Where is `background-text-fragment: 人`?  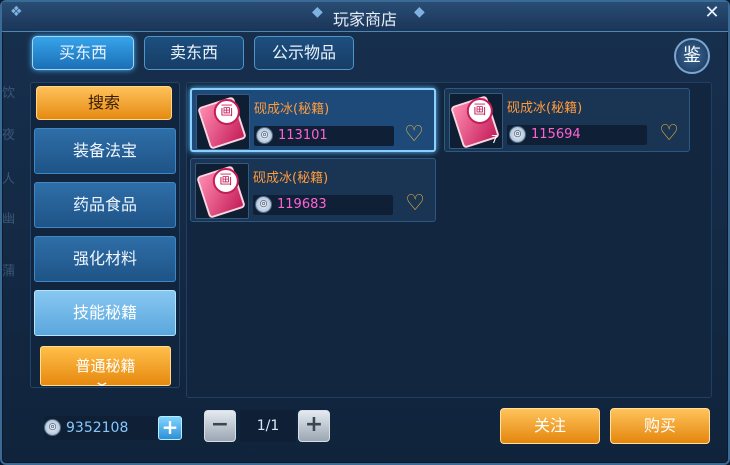 background-text-fragment: 人 is located at coordinates (9, 179).